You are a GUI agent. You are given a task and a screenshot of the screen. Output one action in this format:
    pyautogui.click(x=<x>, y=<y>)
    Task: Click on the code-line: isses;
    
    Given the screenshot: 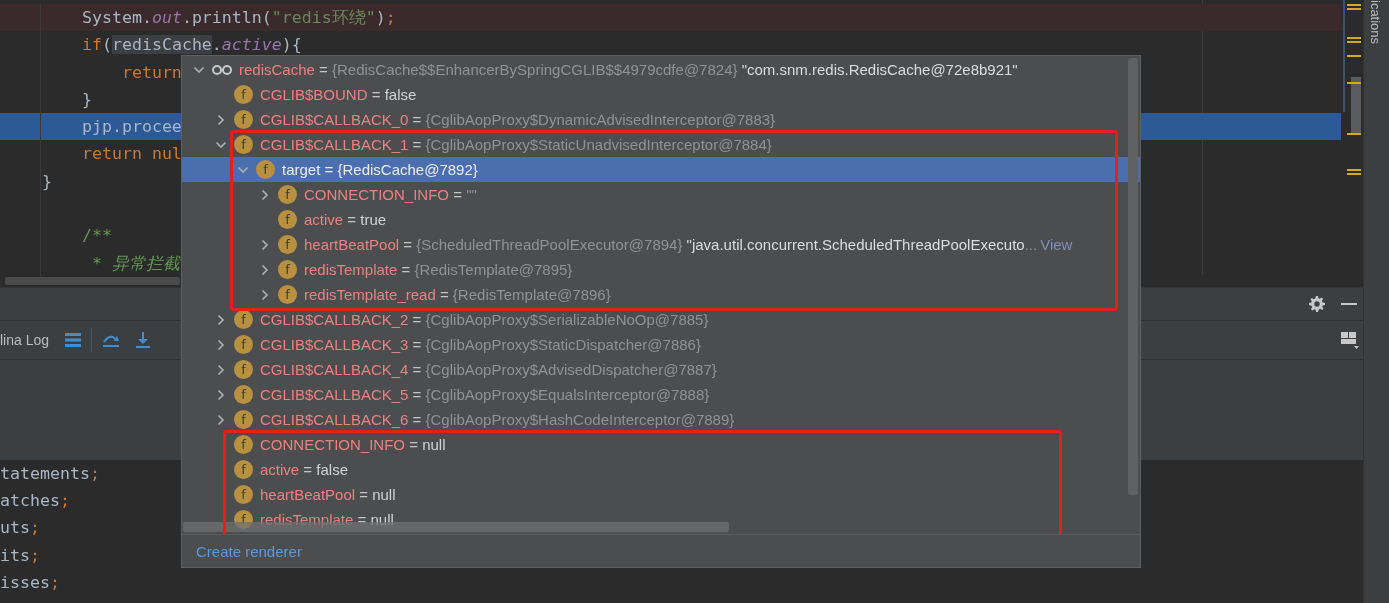 What is the action you would take?
    pyautogui.click(x=30, y=582)
    